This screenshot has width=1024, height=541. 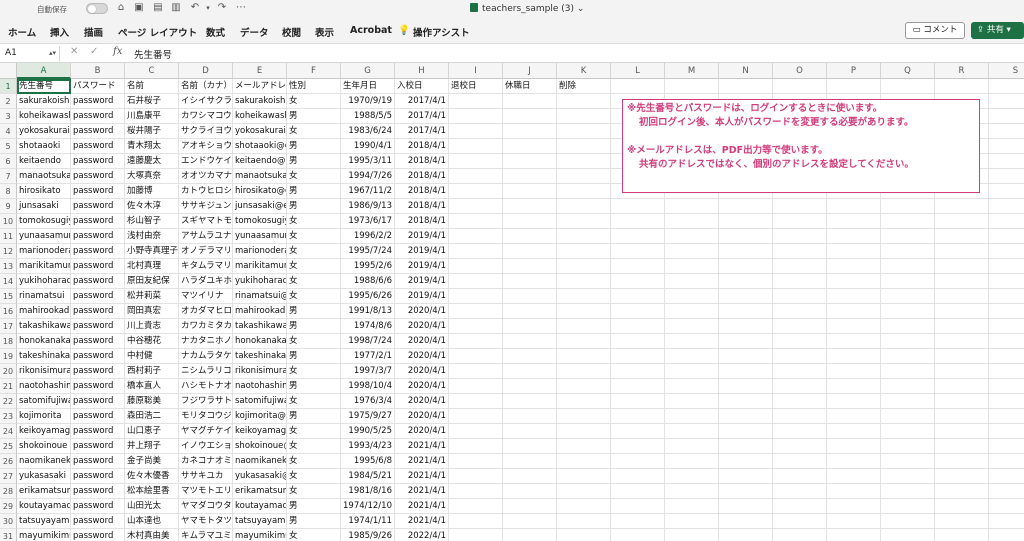 I want to click on table-cell: satomifujiwa, so click(x=44, y=401).